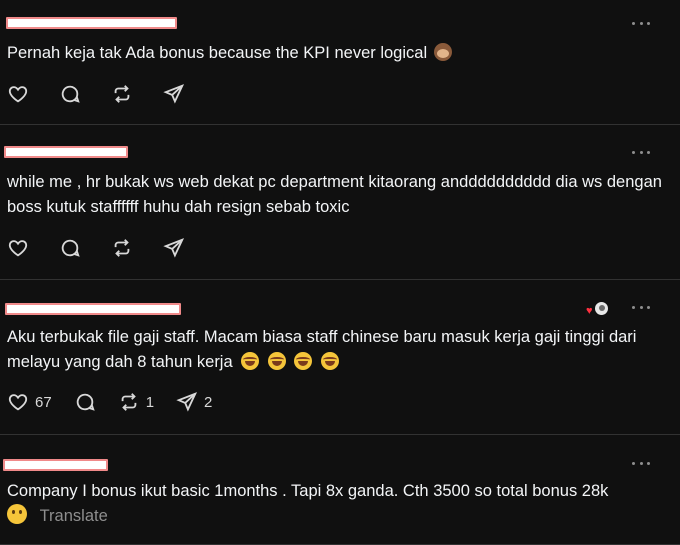 The width and height of the screenshot is (680, 545). What do you see at coordinates (150, 402) in the screenshot?
I see `repost-count: 1` at bounding box center [150, 402].